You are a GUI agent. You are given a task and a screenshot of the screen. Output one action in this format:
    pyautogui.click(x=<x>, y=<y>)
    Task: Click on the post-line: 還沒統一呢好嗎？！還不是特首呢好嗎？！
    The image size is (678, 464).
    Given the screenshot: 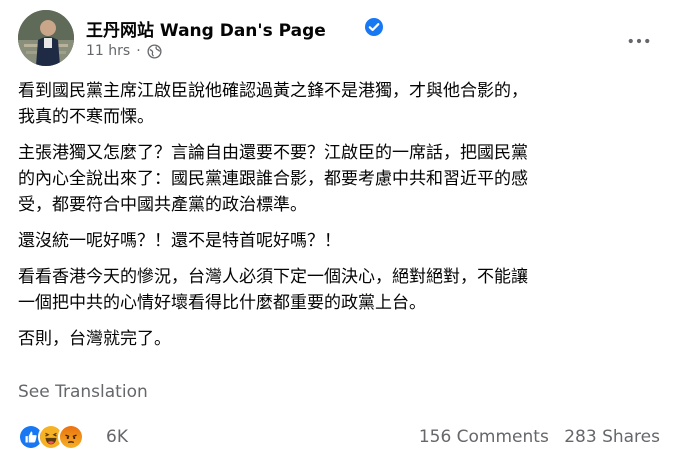 What is the action you would take?
    pyautogui.click(x=179, y=241)
    